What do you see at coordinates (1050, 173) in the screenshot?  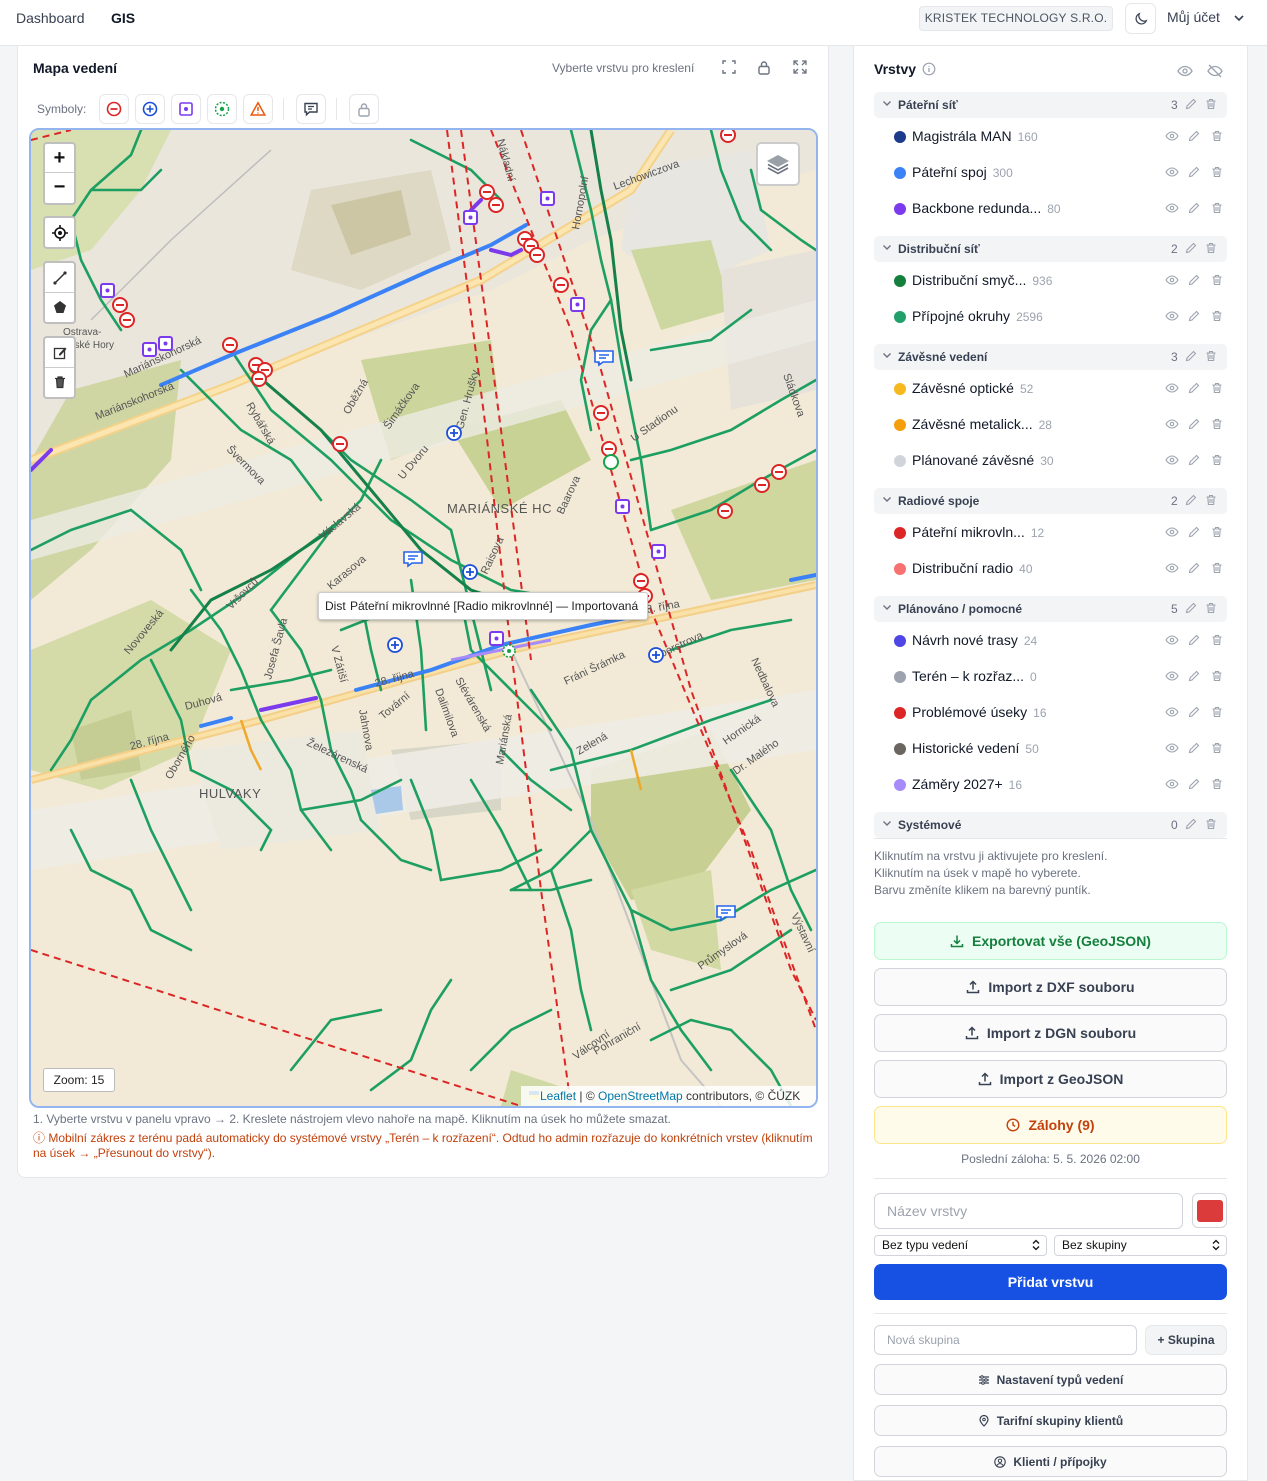 I see `layer-row: Páteřní spoj 300` at bounding box center [1050, 173].